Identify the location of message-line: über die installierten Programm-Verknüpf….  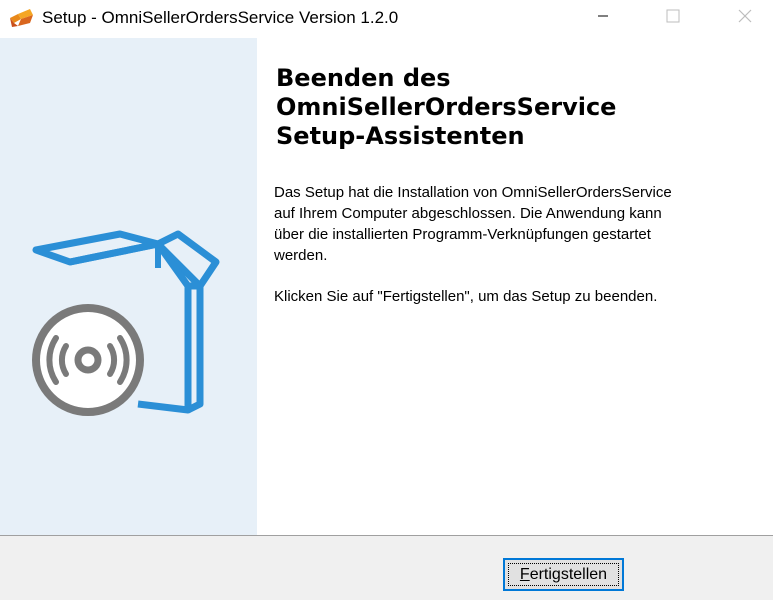
(462, 234).